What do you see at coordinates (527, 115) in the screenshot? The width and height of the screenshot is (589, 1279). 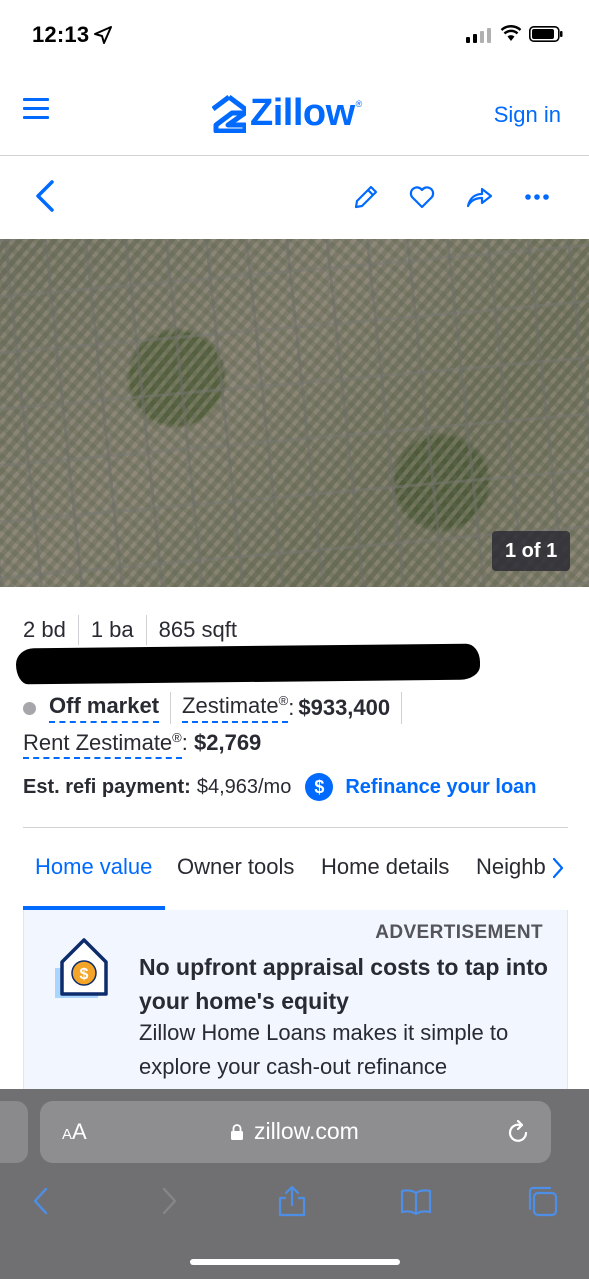 I see `sign-in-link: Sign in` at bounding box center [527, 115].